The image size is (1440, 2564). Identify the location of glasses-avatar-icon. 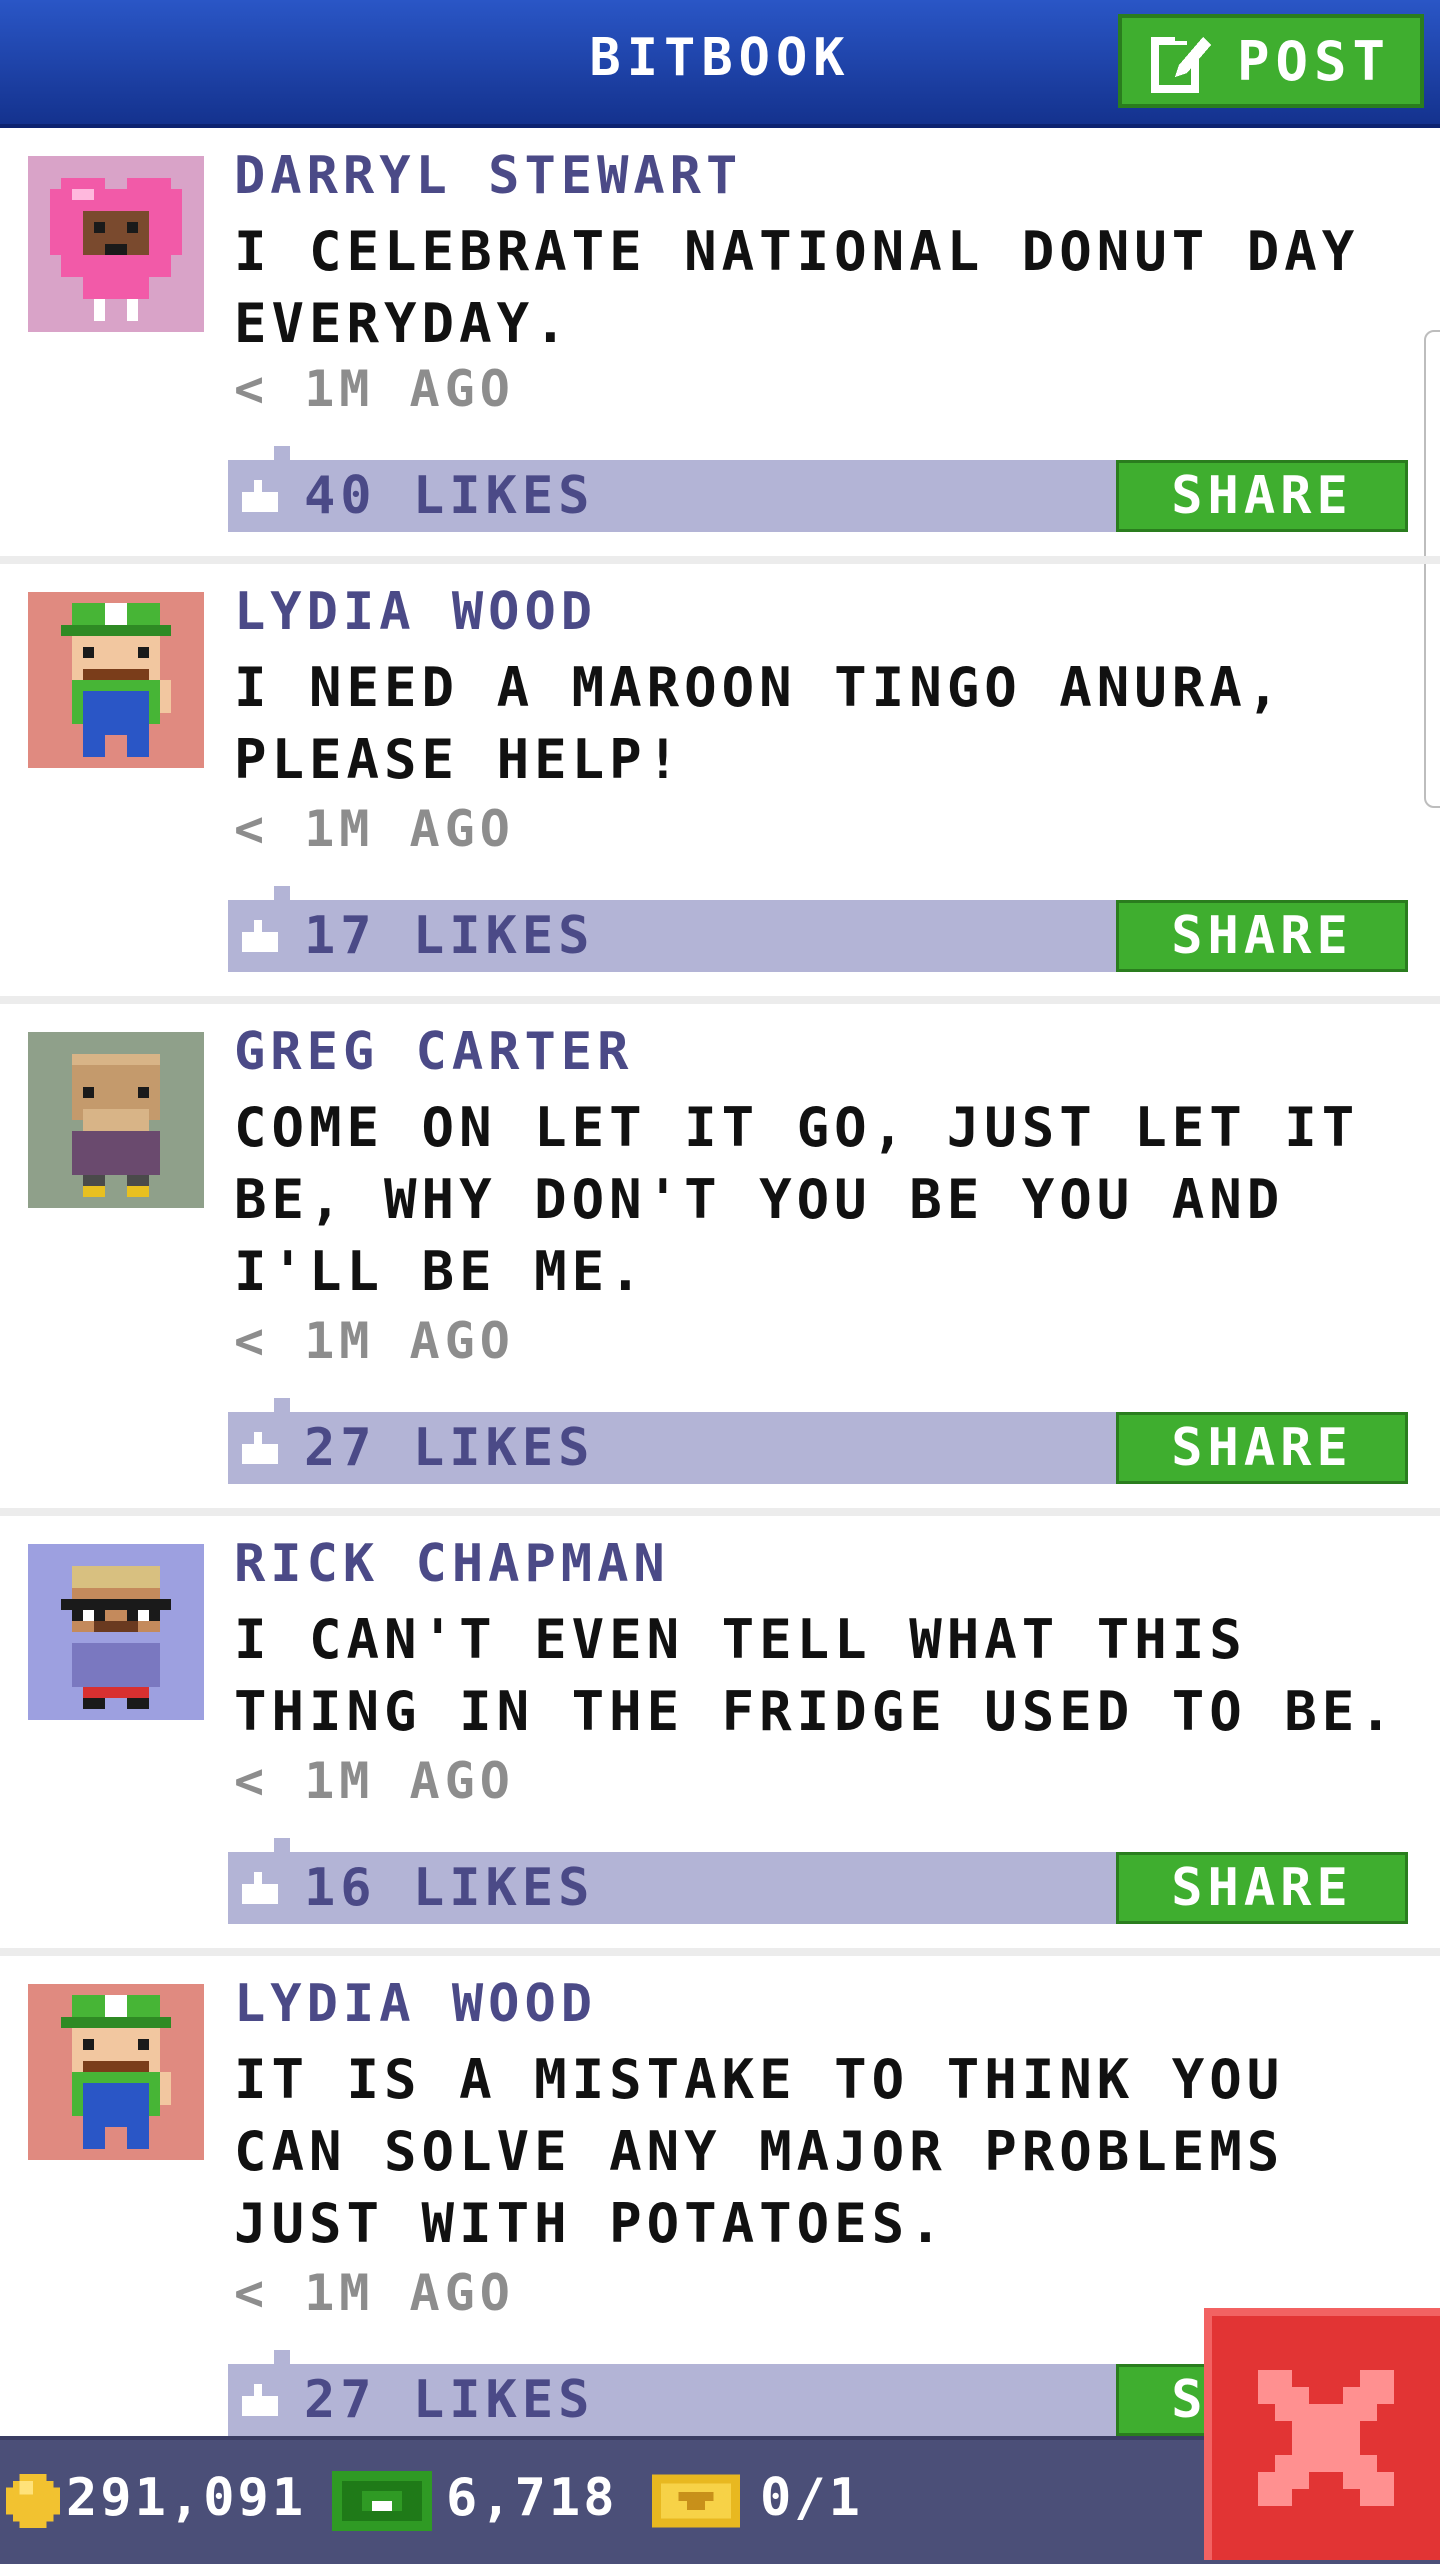
(116, 1632).